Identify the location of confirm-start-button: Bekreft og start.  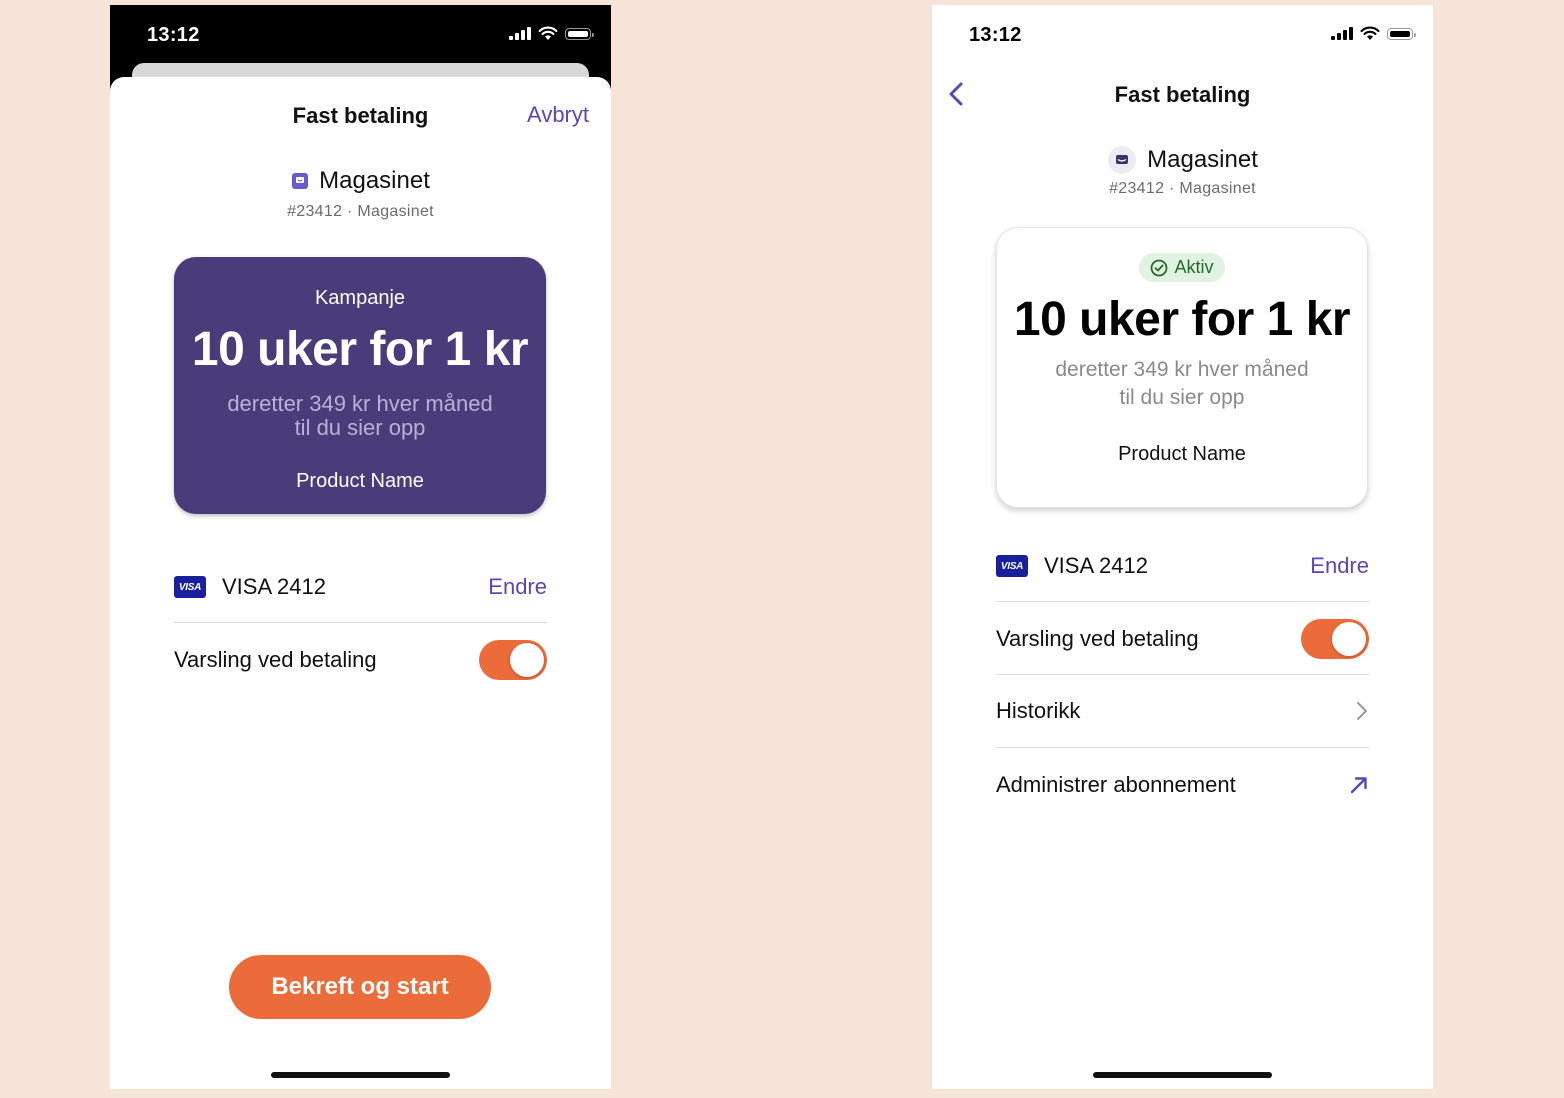
(360, 987).